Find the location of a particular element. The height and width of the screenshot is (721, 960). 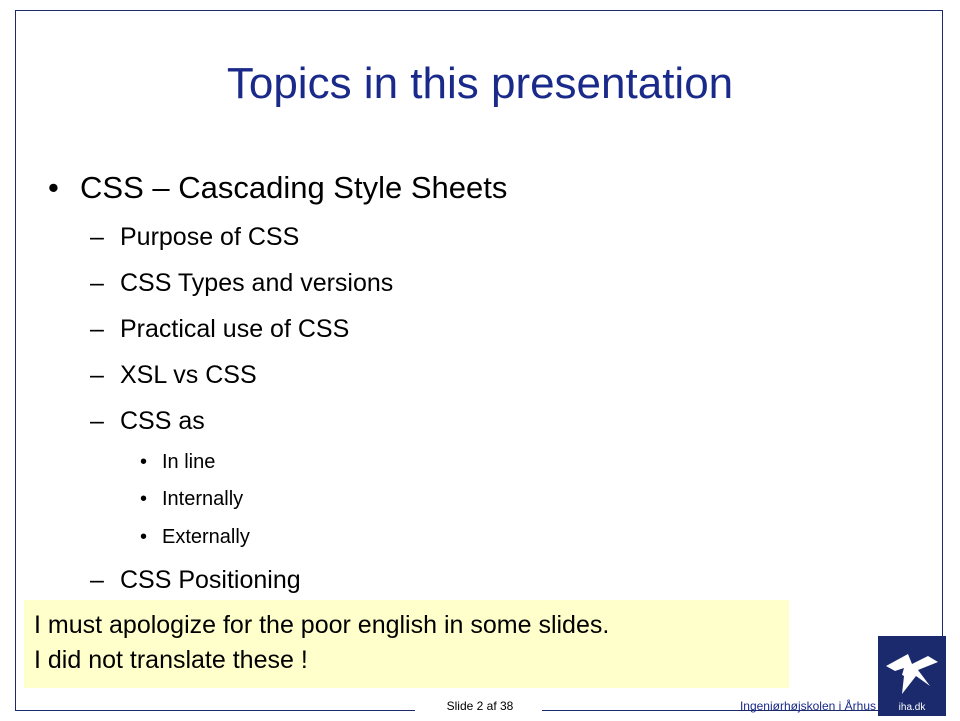

bullet-text: CSS – Cascading Style Sheets is located at coordinates (294, 187).